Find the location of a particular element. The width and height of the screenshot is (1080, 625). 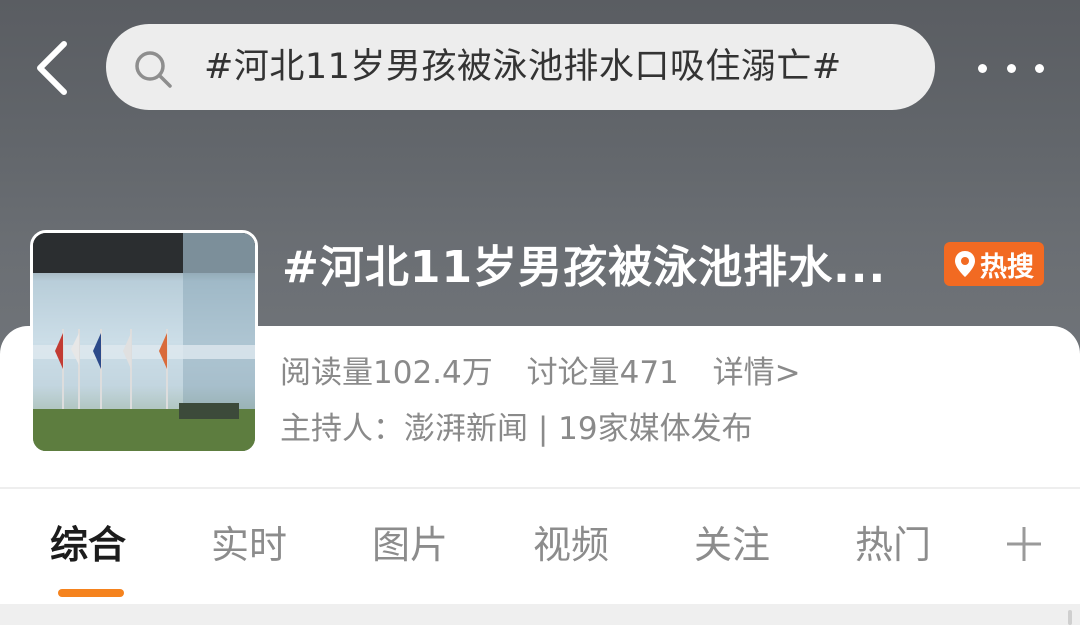

back-arrow-icon is located at coordinates (52, 68).